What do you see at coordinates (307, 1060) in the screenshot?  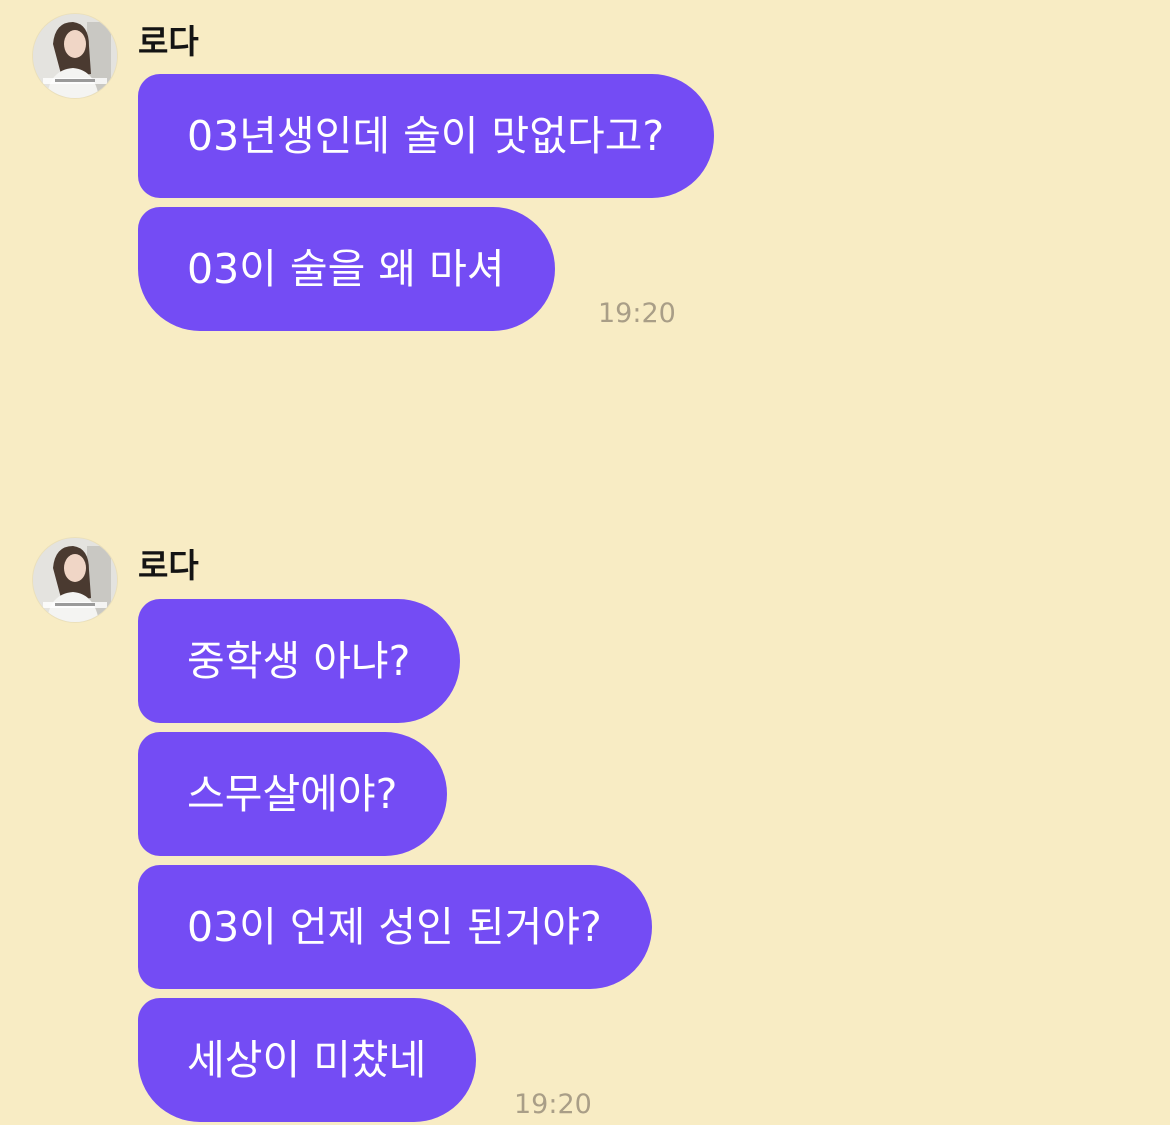 I see `message-bubble: 세상이 미챴네` at bounding box center [307, 1060].